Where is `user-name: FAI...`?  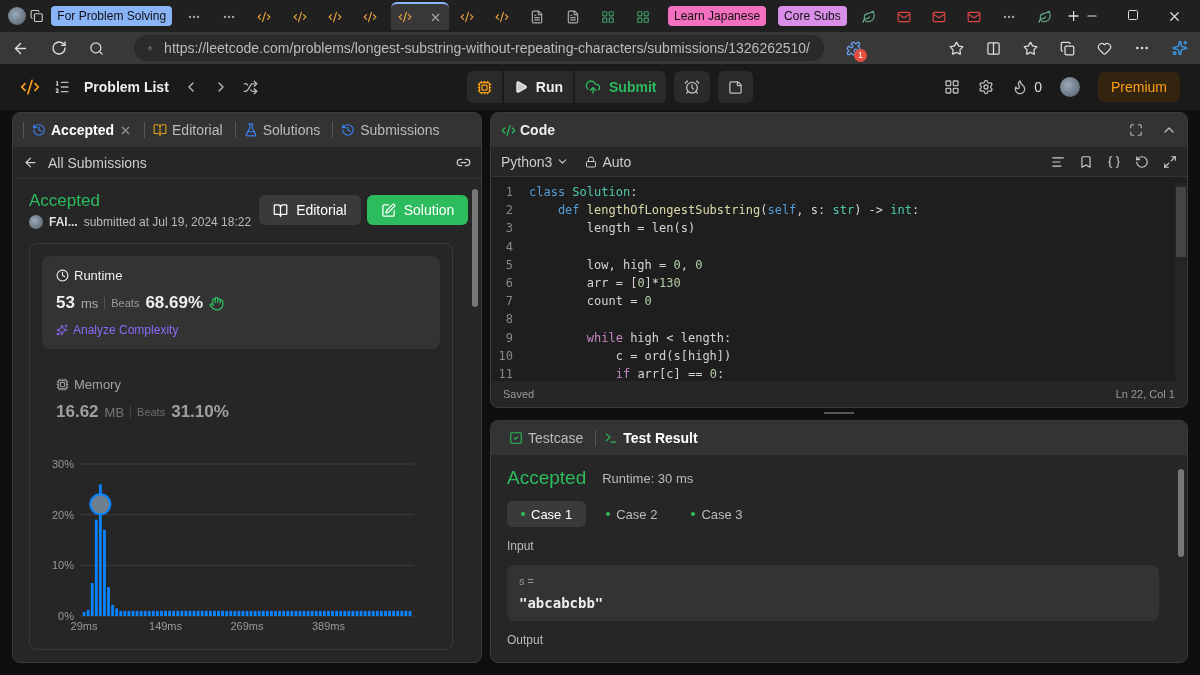
user-name: FAI... is located at coordinates (63, 222).